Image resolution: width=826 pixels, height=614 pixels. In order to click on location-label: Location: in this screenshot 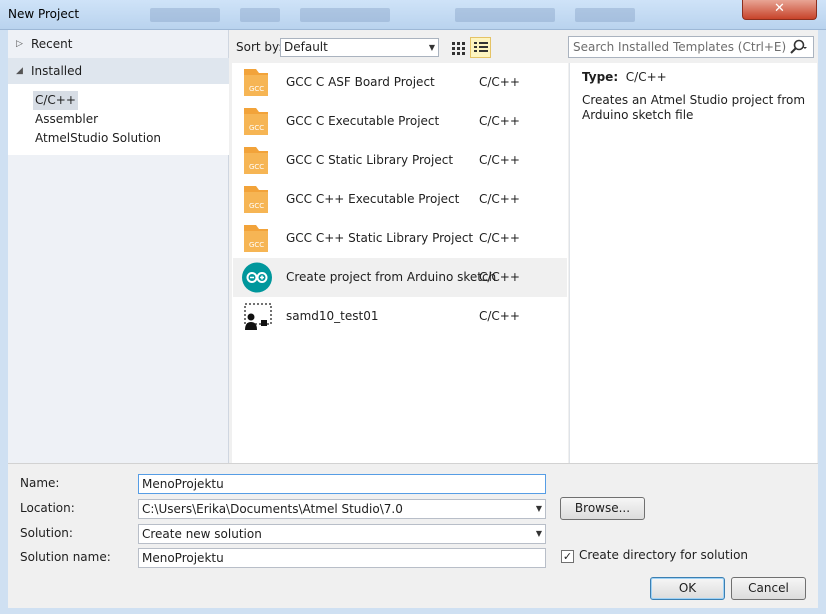, I will do `click(47, 508)`.